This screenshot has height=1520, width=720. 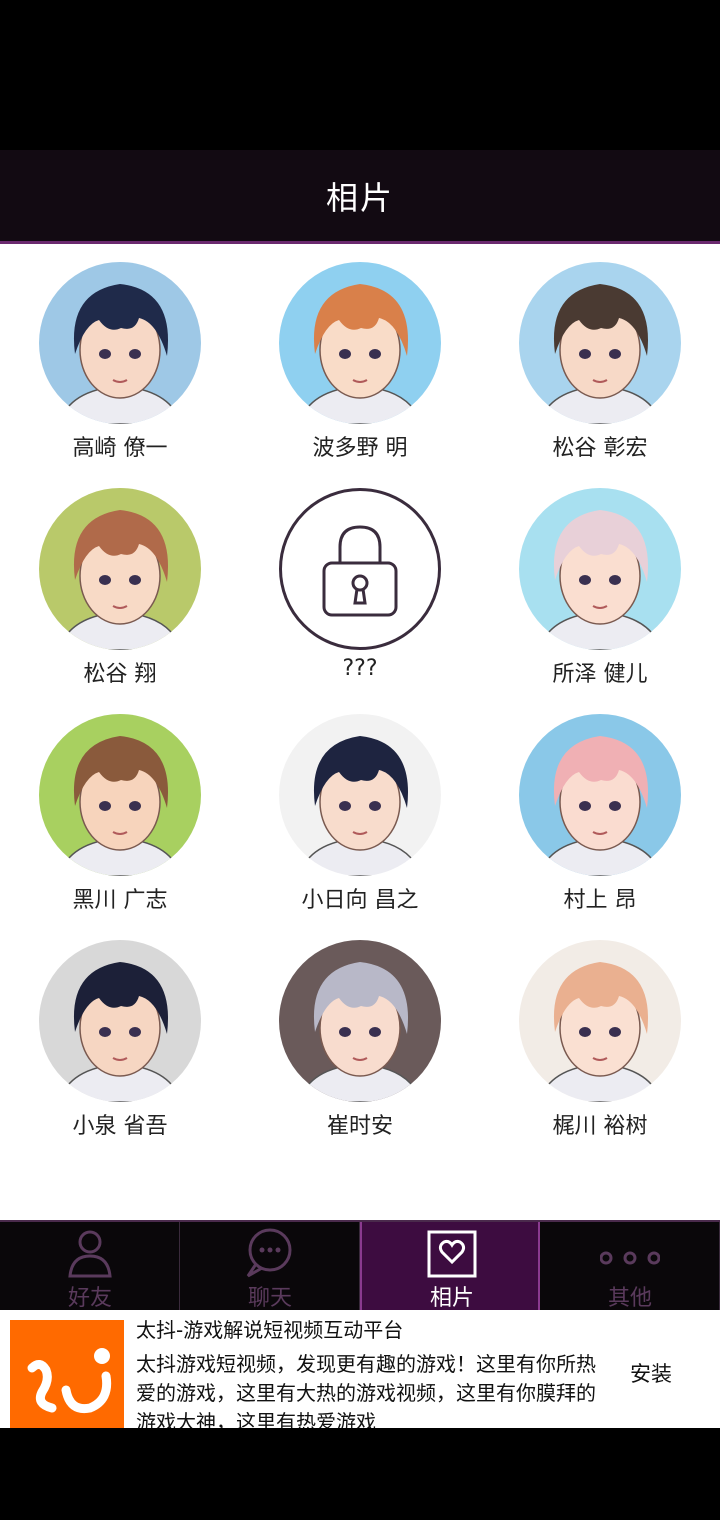 What do you see at coordinates (270, 1330) in the screenshot?
I see `ad-title: 太抖-游戏解说短视频互动平台` at bounding box center [270, 1330].